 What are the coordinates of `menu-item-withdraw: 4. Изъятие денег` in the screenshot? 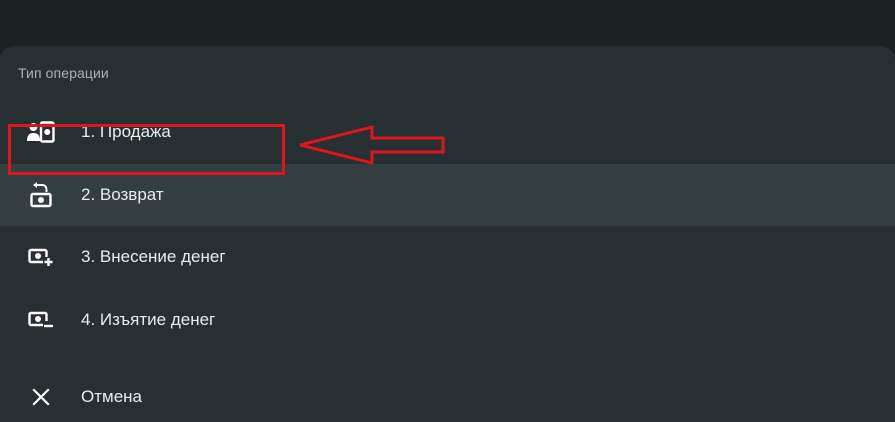 It's located at (447, 320).